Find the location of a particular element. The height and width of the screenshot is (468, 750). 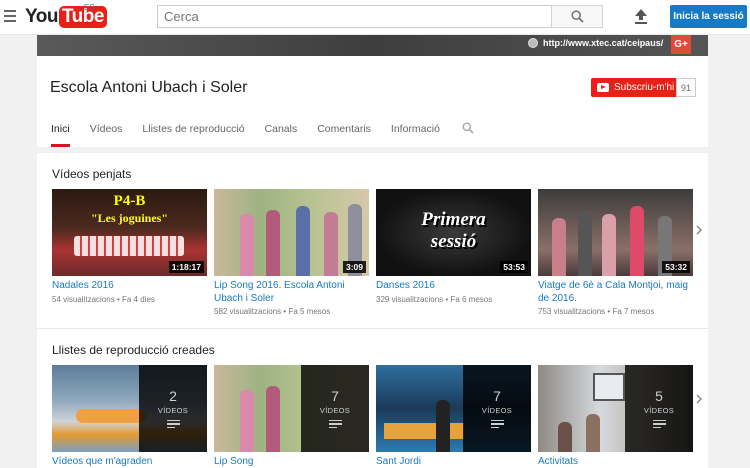

playlist-card: 5 VÍDEOS Activitats is located at coordinates (615, 416).